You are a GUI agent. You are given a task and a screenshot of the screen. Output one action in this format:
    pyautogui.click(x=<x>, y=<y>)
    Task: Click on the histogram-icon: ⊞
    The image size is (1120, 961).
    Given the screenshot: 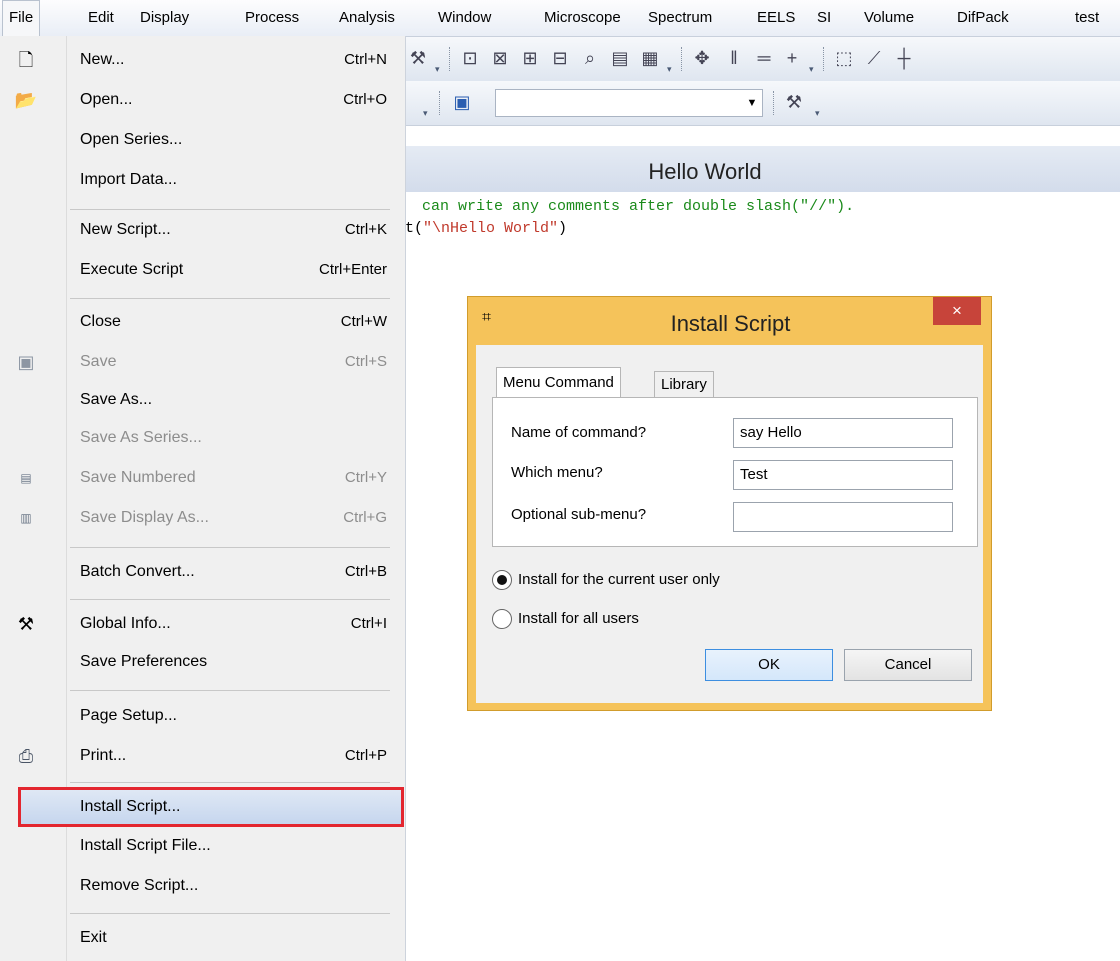 What is the action you would take?
    pyautogui.click(x=530, y=58)
    